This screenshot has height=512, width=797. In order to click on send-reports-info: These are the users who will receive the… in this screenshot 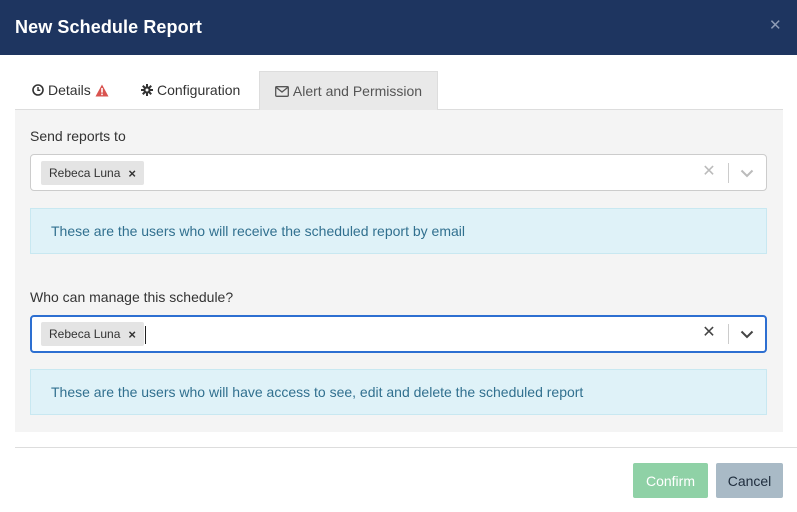, I will do `click(398, 231)`.